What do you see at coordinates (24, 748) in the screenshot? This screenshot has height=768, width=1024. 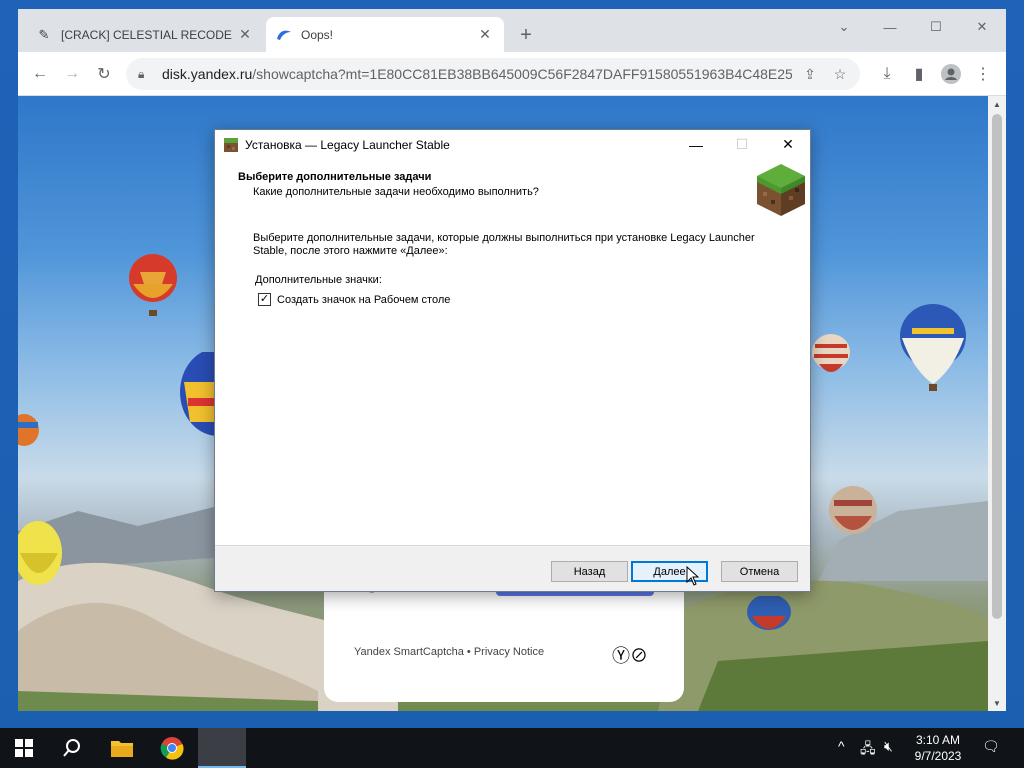 I see `start-windows-icon` at bounding box center [24, 748].